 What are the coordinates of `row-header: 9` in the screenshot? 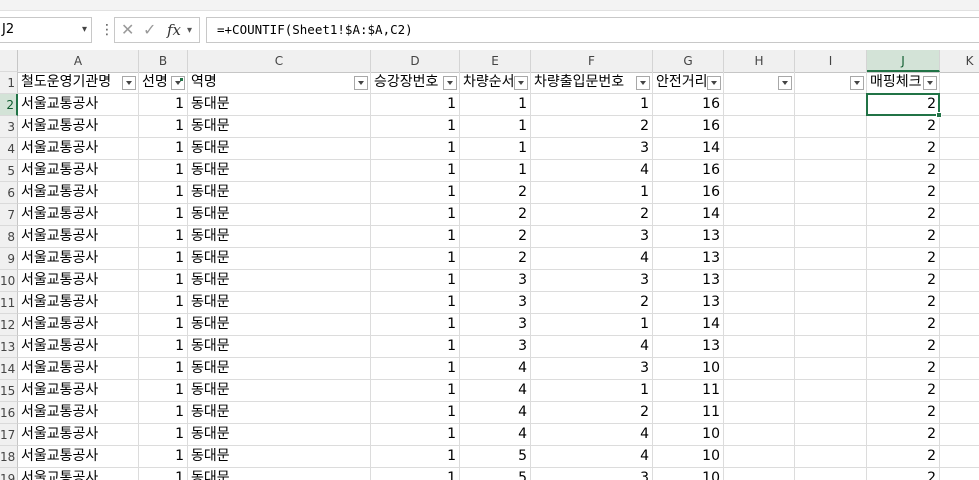 It's located at (9, 259).